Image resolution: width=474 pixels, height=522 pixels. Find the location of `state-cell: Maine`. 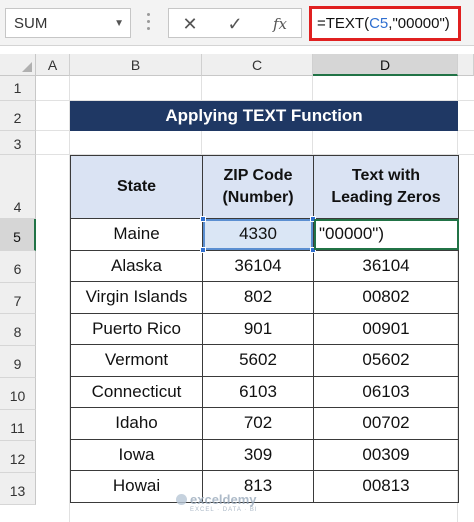

state-cell: Maine is located at coordinates (136, 234).